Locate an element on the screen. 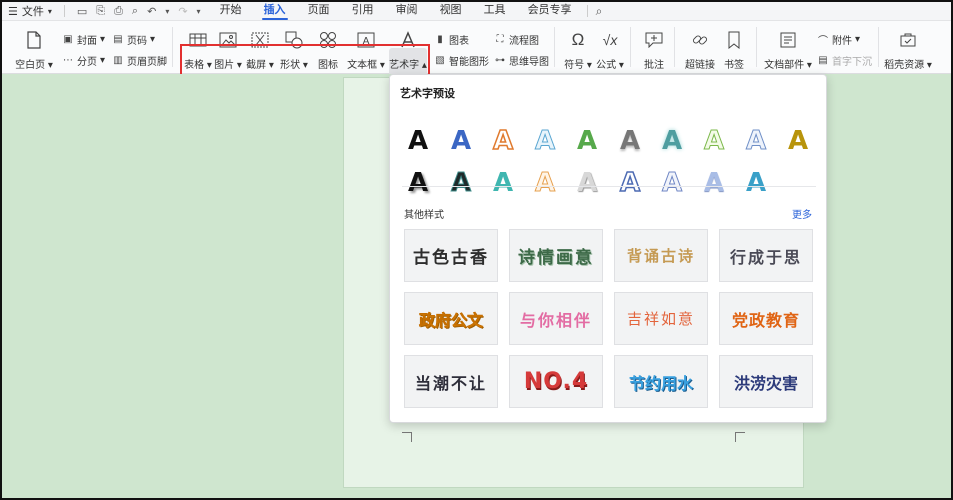 The height and width of the screenshot is (500, 953). tab-view: 视图 is located at coordinates (451, 11).